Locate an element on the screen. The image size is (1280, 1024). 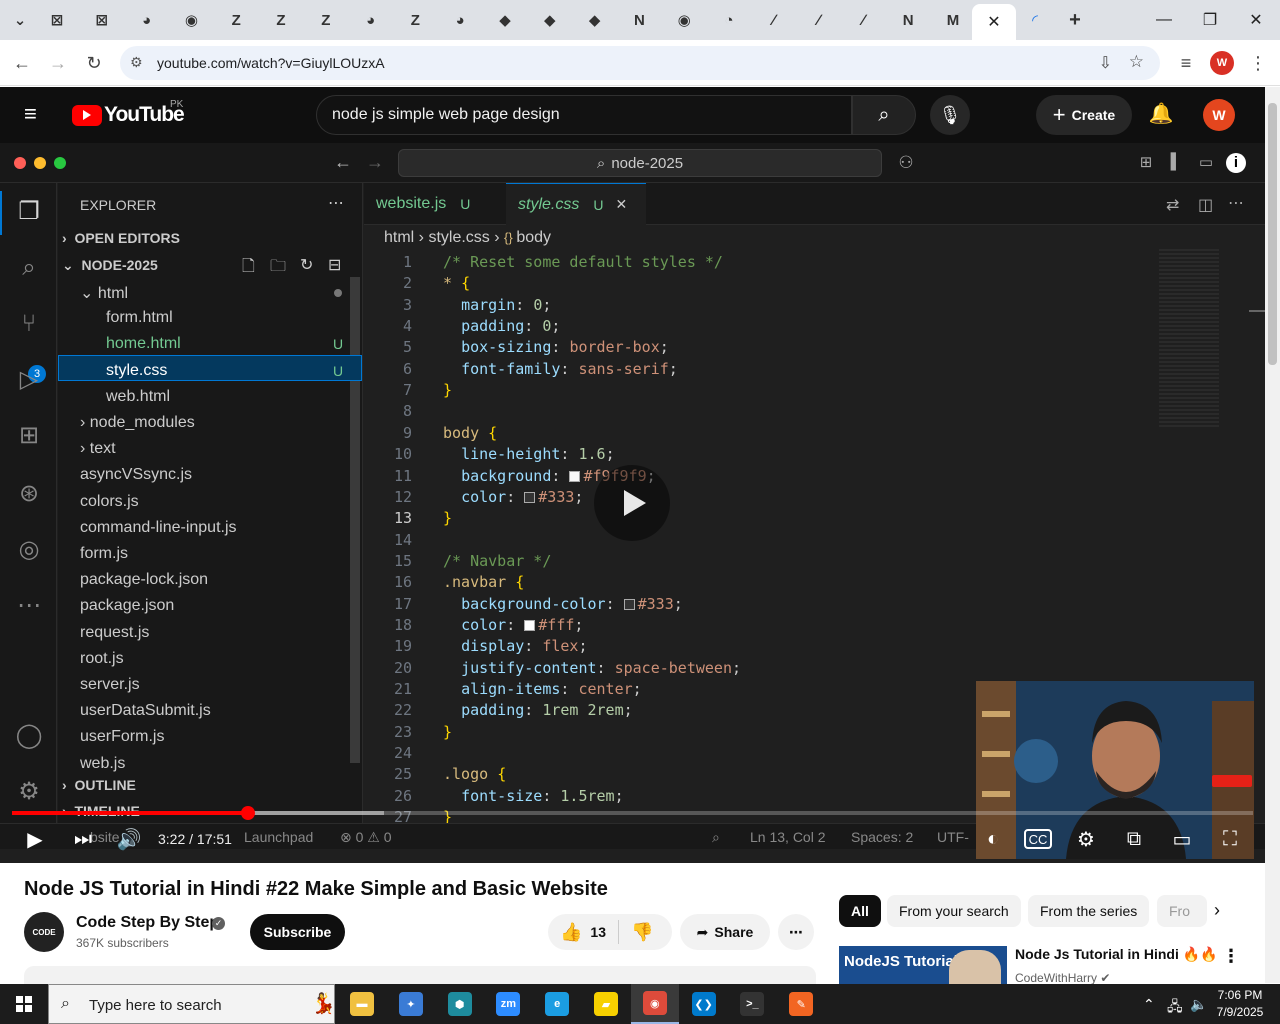
file-item: home.html is located at coordinates (143, 344).